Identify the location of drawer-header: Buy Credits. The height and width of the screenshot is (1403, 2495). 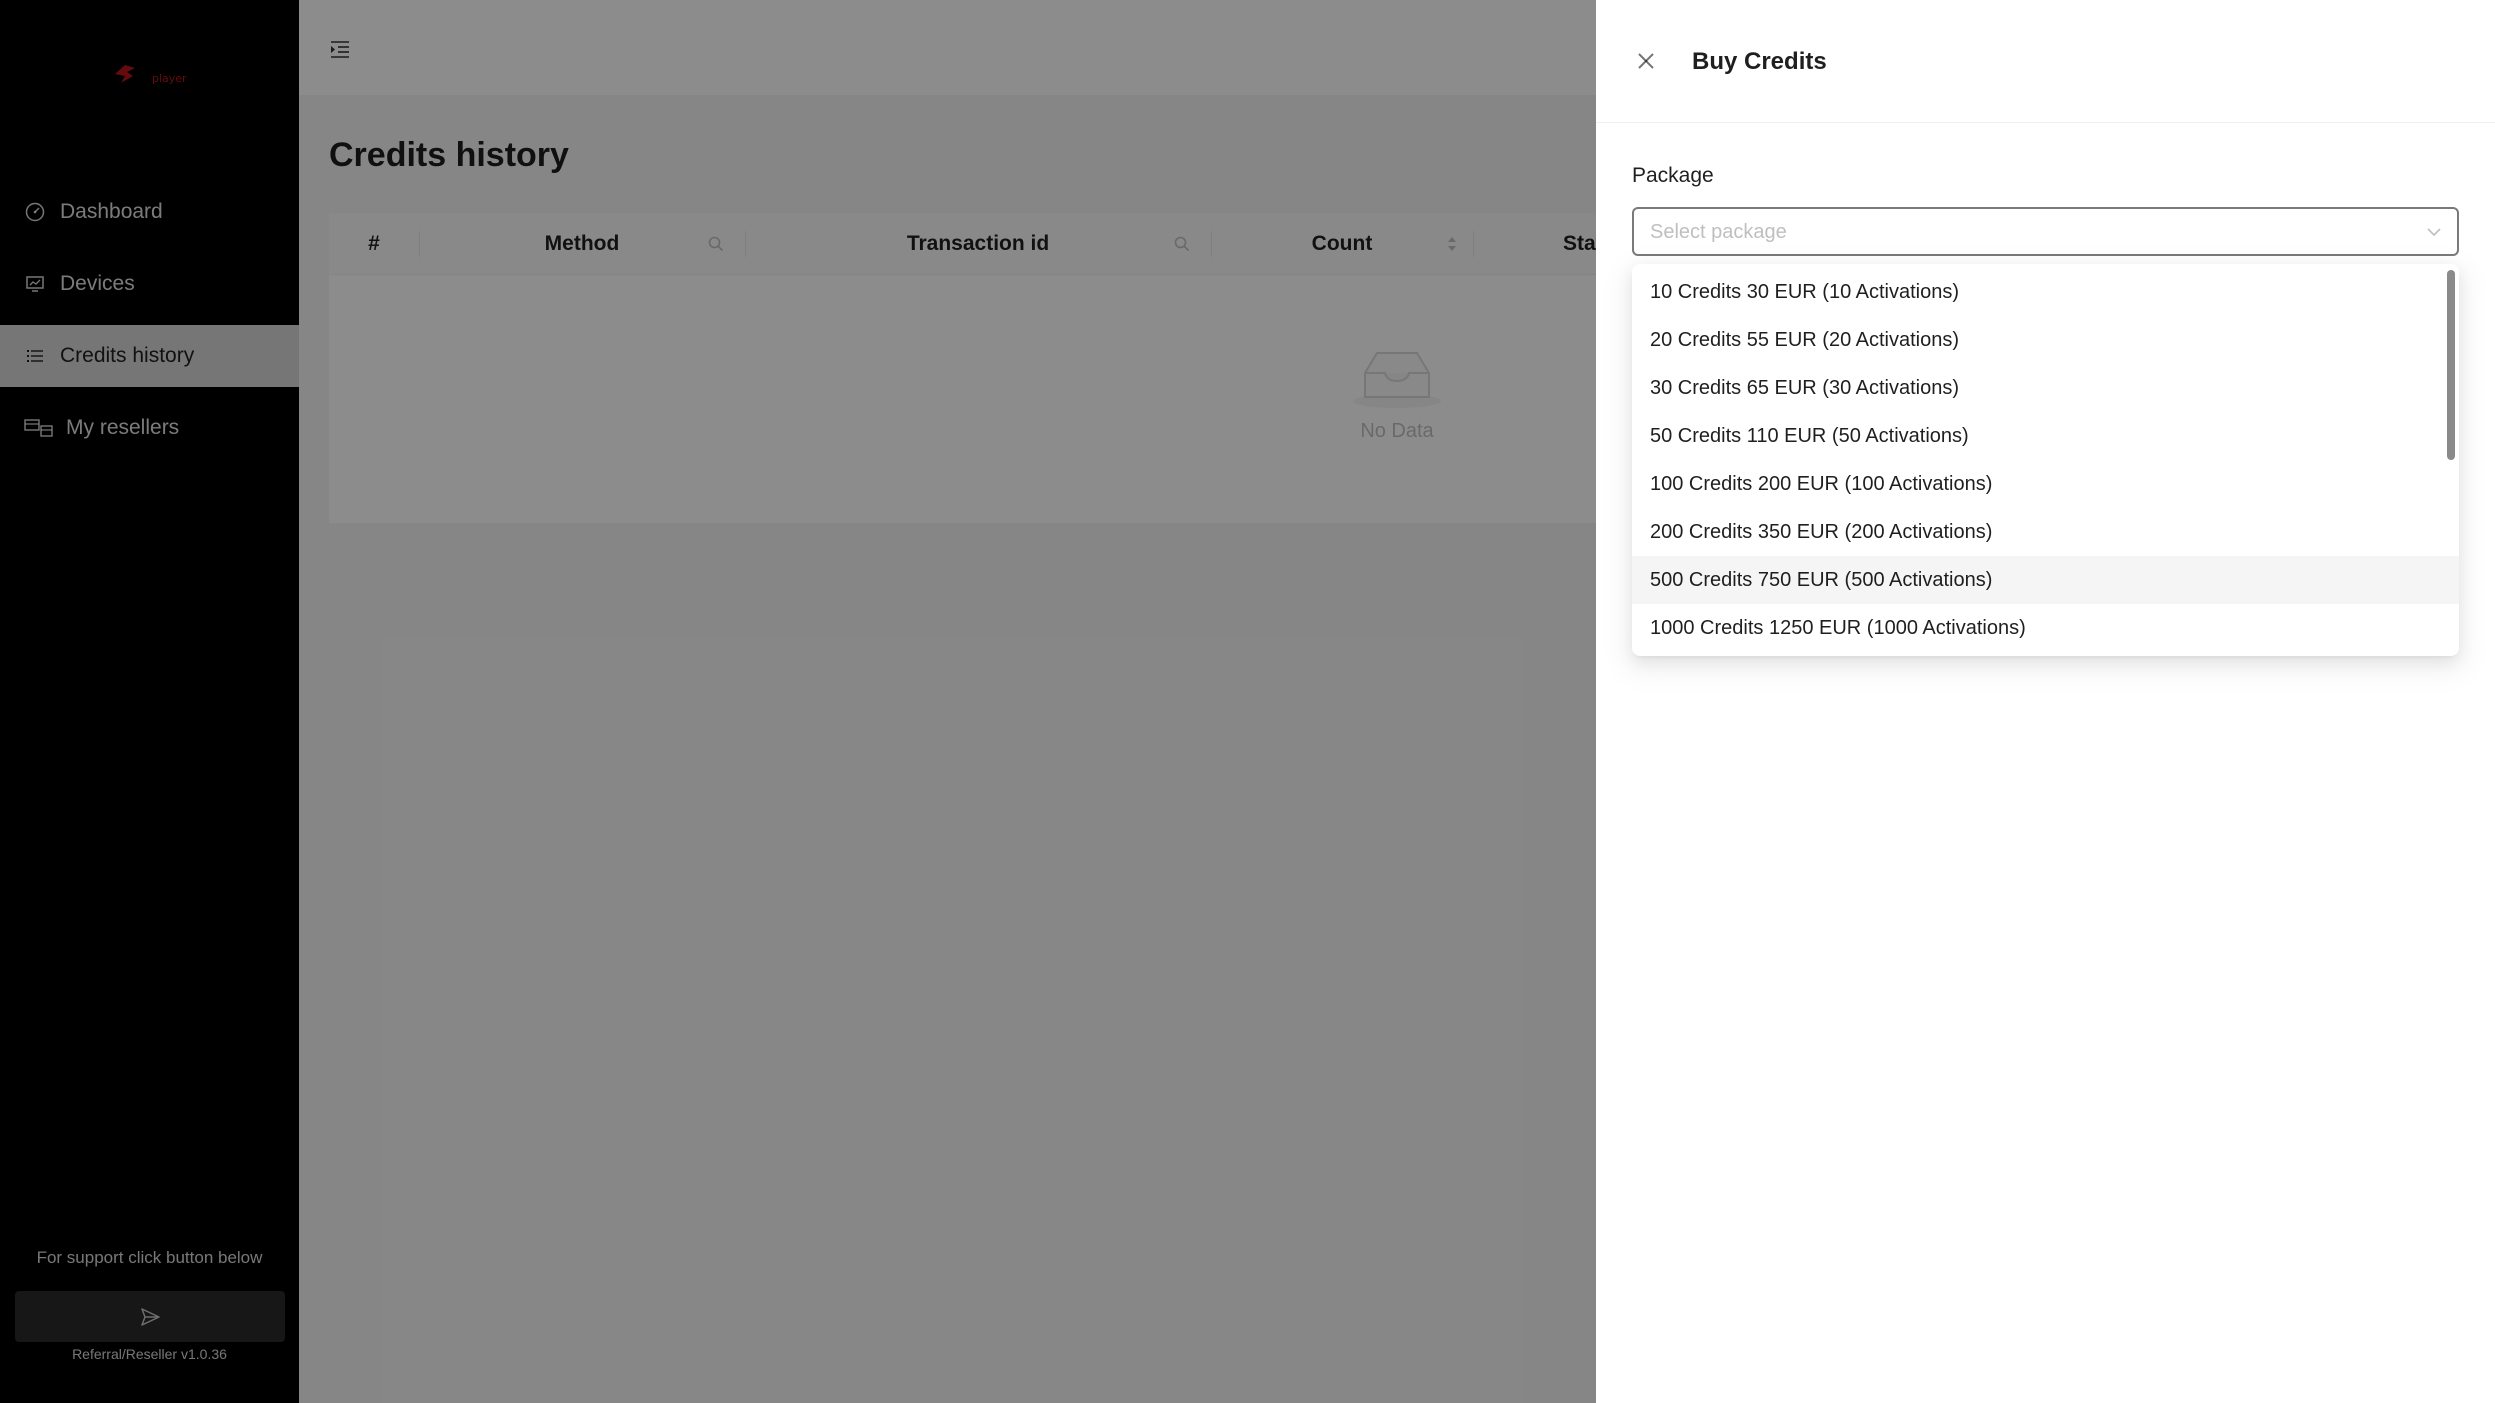
(2045, 61).